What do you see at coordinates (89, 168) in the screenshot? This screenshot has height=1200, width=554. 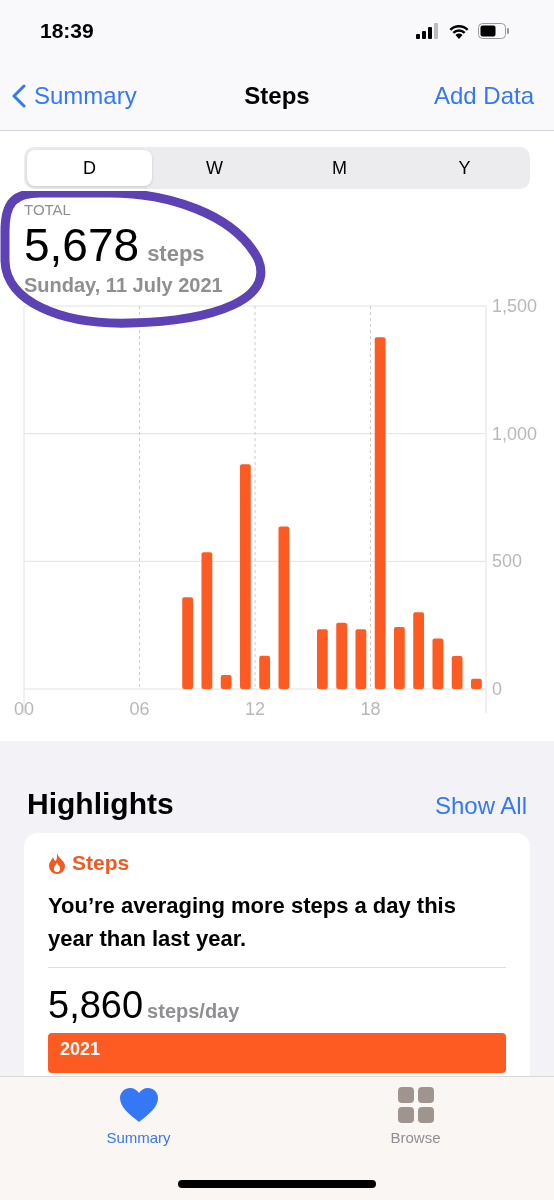 I see `segment-tab: D` at bounding box center [89, 168].